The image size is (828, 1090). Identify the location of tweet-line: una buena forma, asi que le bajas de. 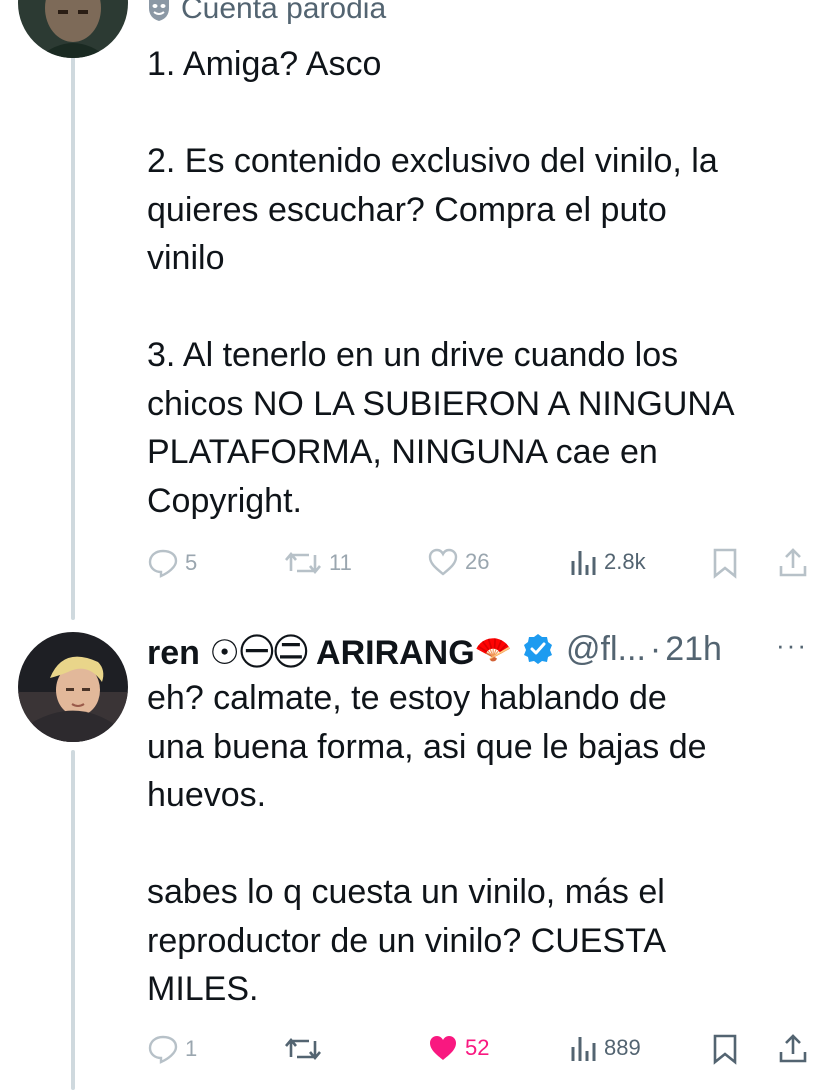
(427, 746).